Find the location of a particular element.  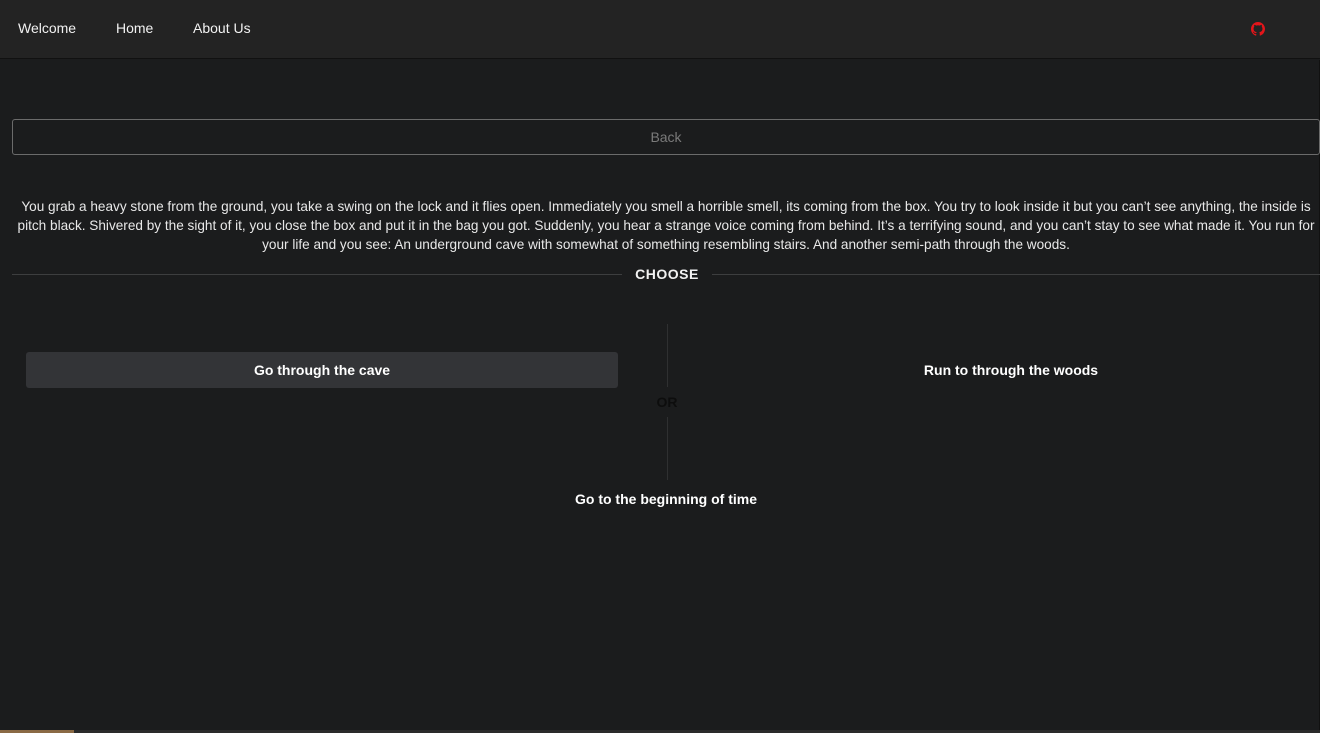

vertical-divider-bottom is located at coordinates (667, 448).